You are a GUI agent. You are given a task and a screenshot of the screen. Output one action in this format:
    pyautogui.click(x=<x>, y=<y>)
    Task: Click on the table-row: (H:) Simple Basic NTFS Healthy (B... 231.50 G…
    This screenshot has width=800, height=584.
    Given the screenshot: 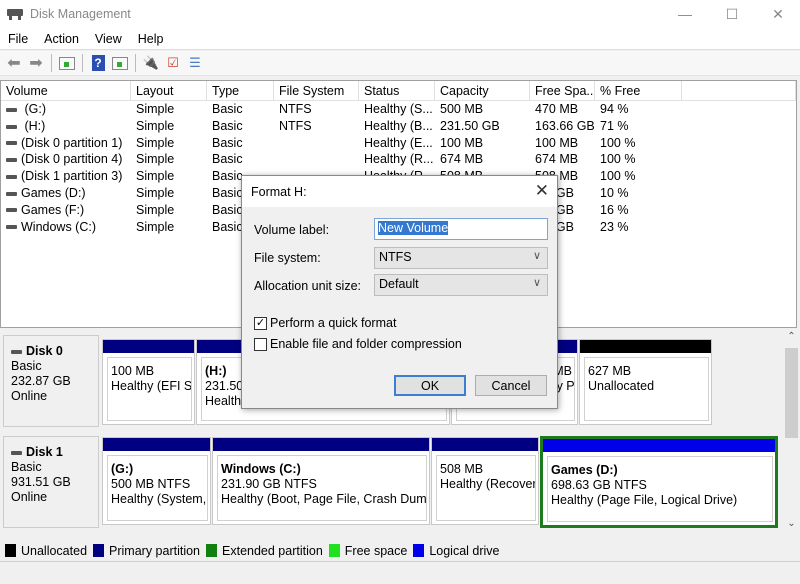 What is the action you would take?
    pyautogui.click(x=398, y=126)
    